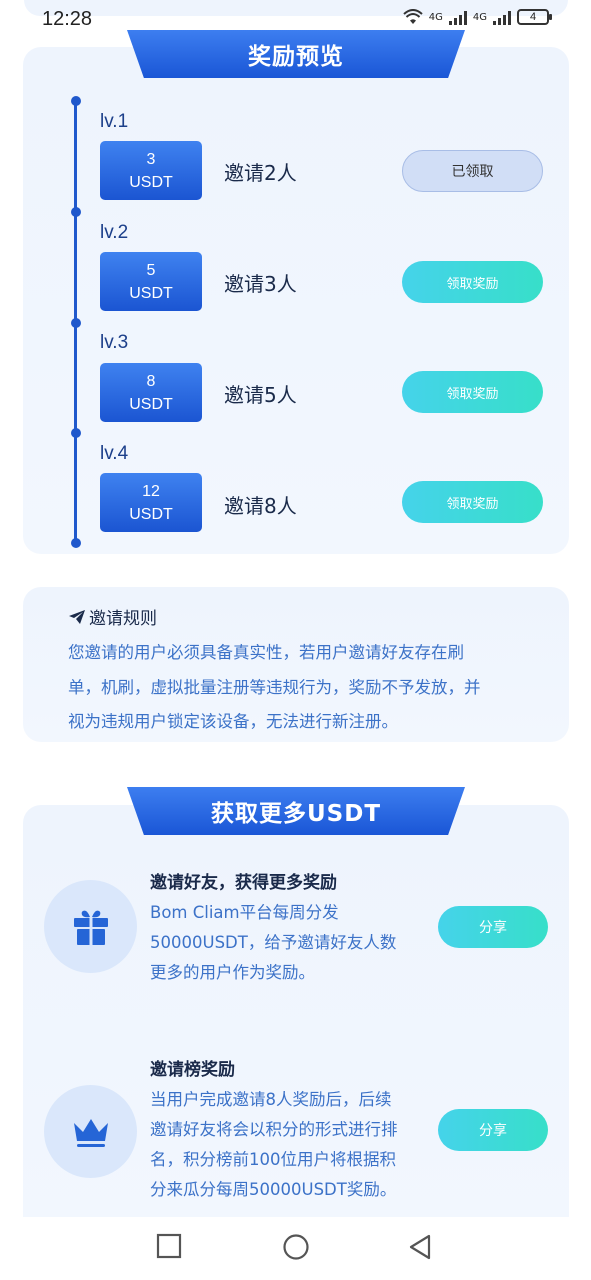  What do you see at coordinates (413, 16) in the screenshot?
I see `wifi-icon` at bounding box center [413, 16].